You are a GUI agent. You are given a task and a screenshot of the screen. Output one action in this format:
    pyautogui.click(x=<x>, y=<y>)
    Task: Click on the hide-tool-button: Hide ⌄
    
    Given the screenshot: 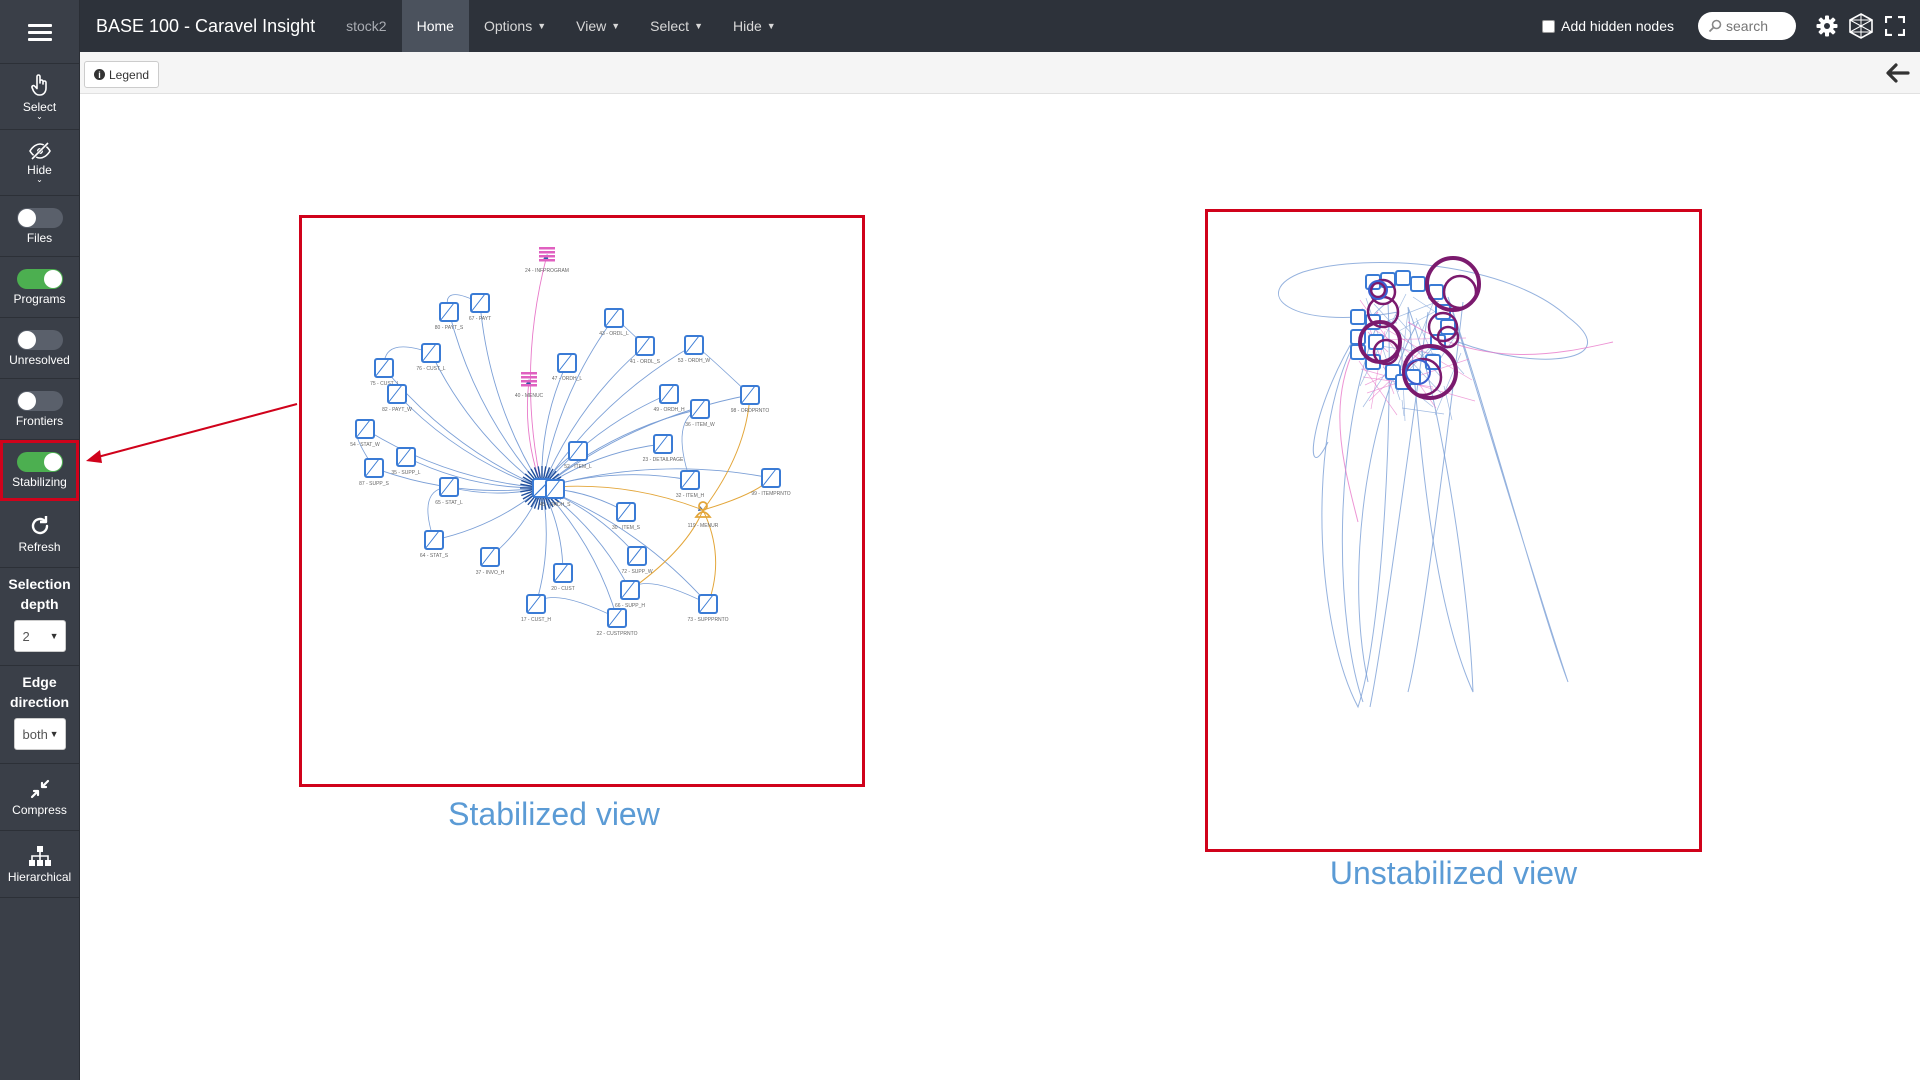 What is the action you would take?
    pyautogui.click(x=39, y=163)
    